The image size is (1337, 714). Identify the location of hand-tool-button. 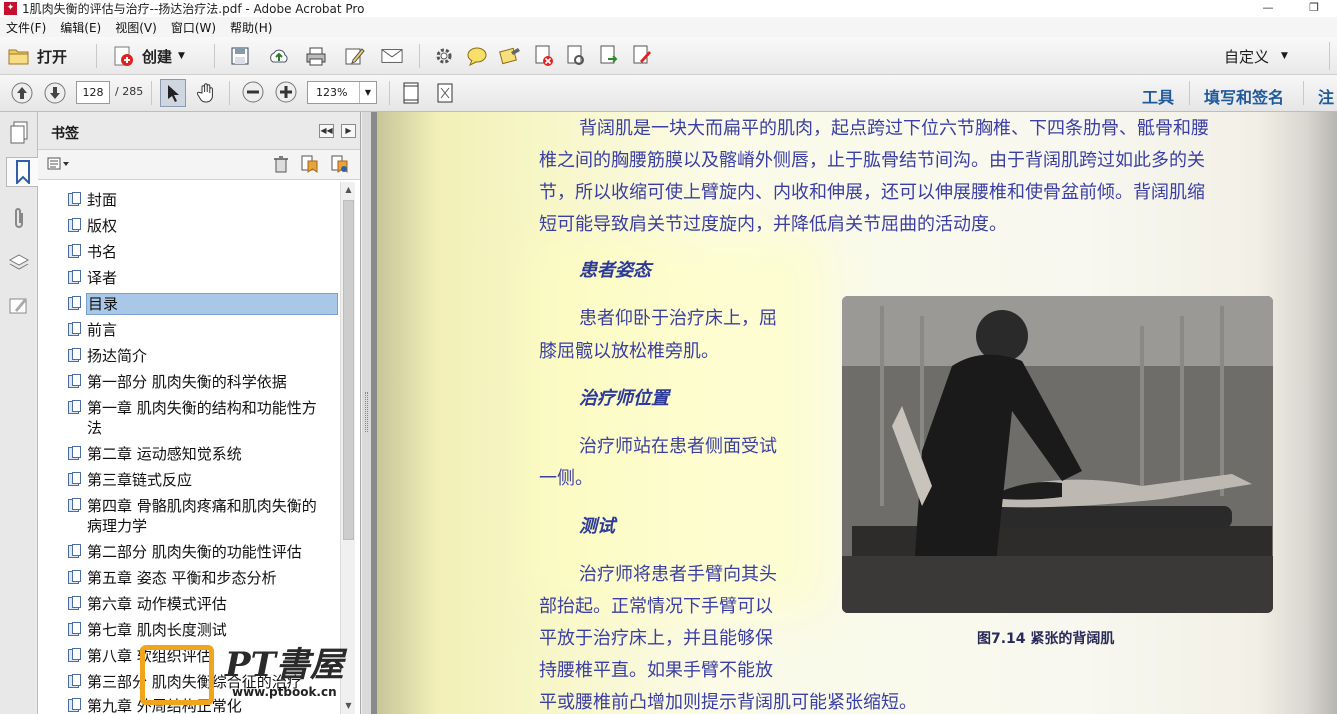
(207, 93).